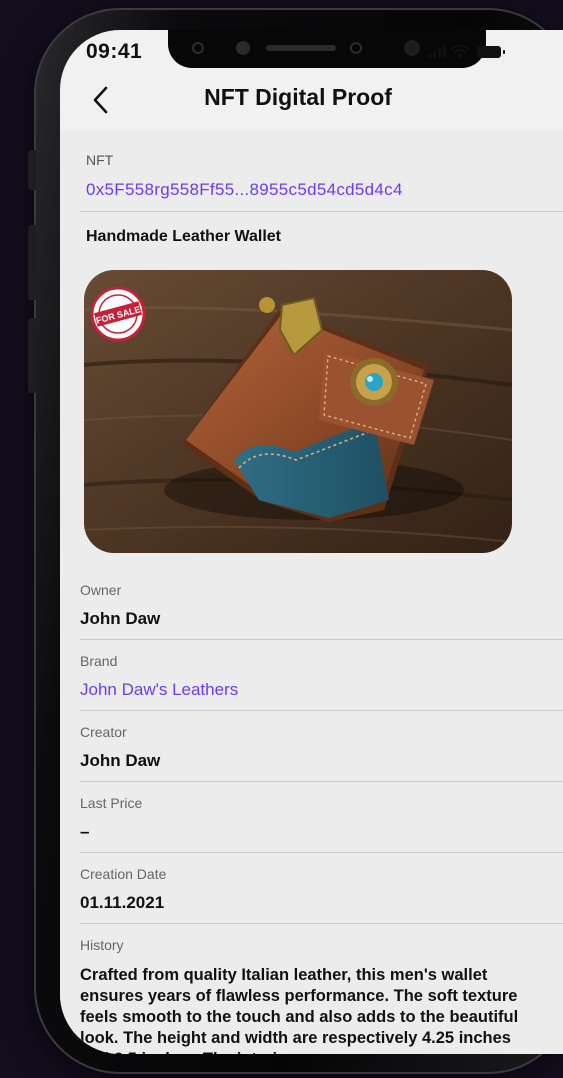 This screenshot has height=1078, width=563. Describe the element at coordinates (32, 170) in the screenshot. I see `silent-switch` at that location.